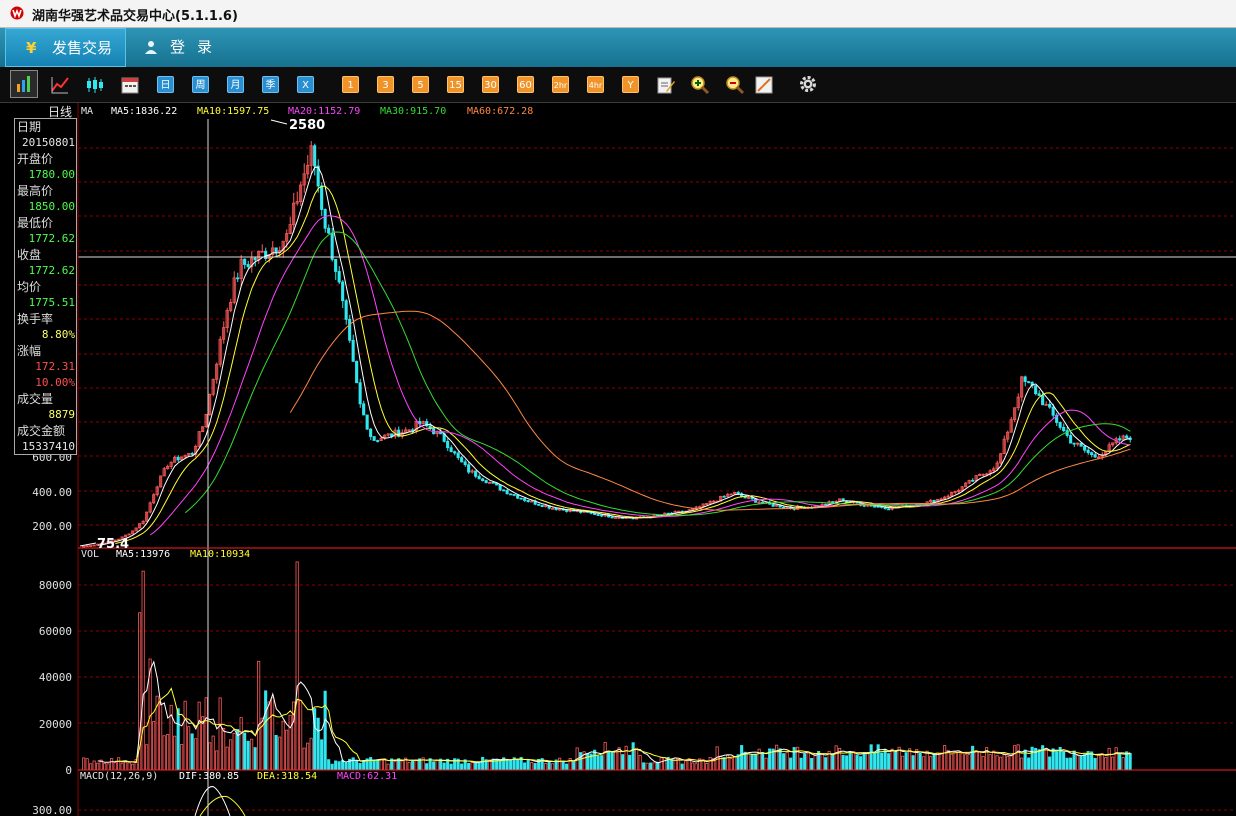 The width and height of the screenshot is (1236, 816). I want to click on period-week-button: 周, so click(200, 84).